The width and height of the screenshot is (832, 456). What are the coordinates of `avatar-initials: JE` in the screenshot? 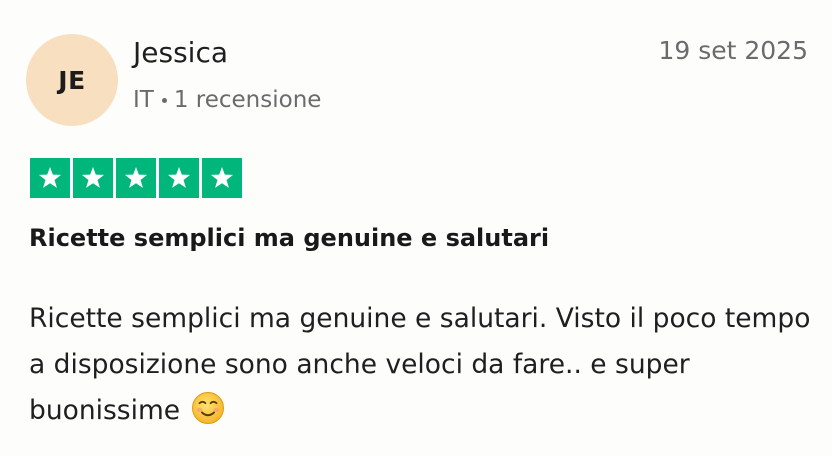 It's located at (72, 80).